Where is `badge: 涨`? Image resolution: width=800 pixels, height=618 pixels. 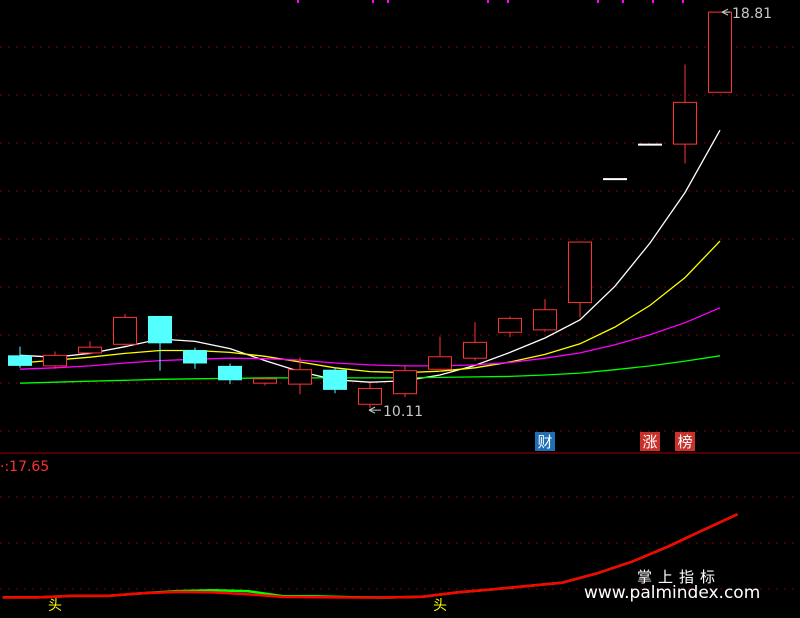
badge: 涨 is located at coordinates (650, 441).